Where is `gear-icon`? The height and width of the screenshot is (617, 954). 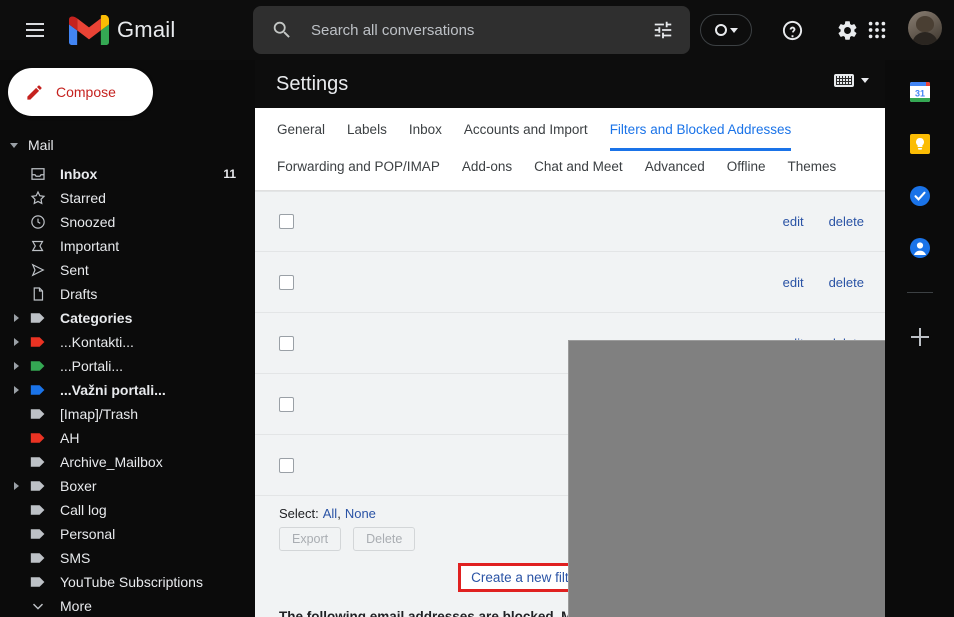 gear-icon is located at coordinates (847, 30).